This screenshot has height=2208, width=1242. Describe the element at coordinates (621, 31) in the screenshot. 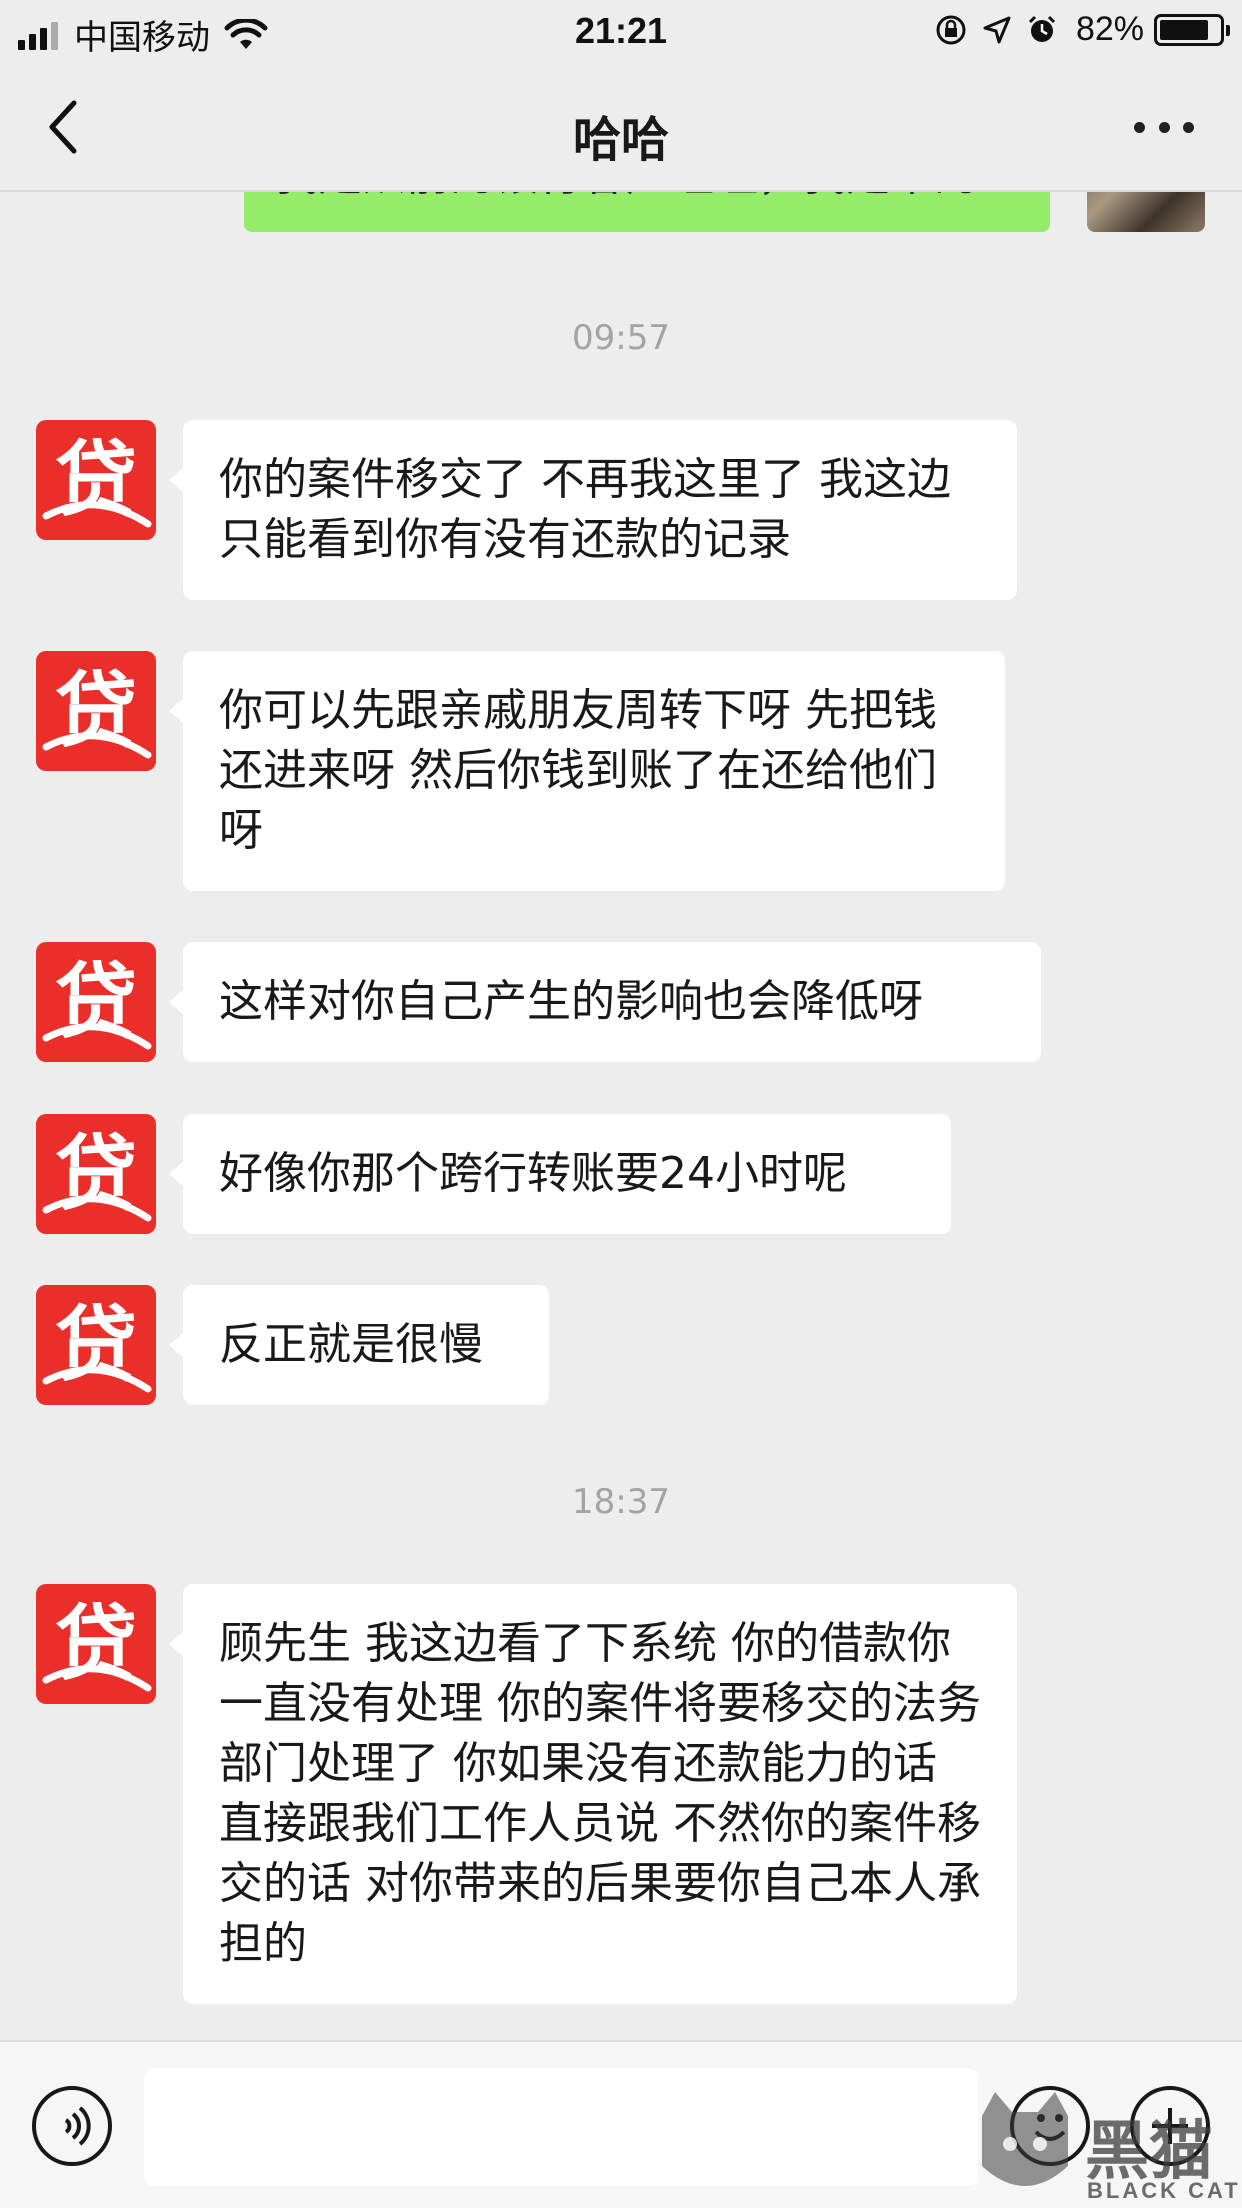

I see `status-bar: 中国移动 21:21 82%` at that location.